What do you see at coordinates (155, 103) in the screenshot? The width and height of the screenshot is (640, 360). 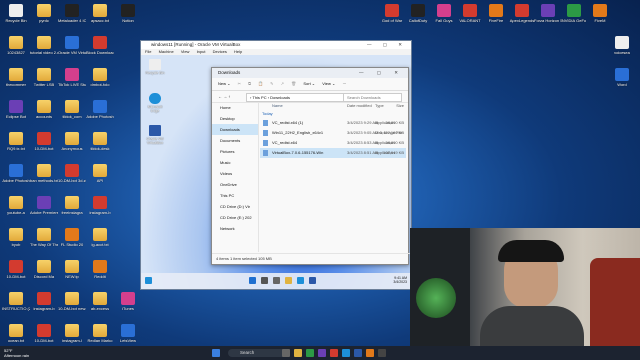 I see `vm-edge: Microsoft Edge` at bounding box center [155, 103].